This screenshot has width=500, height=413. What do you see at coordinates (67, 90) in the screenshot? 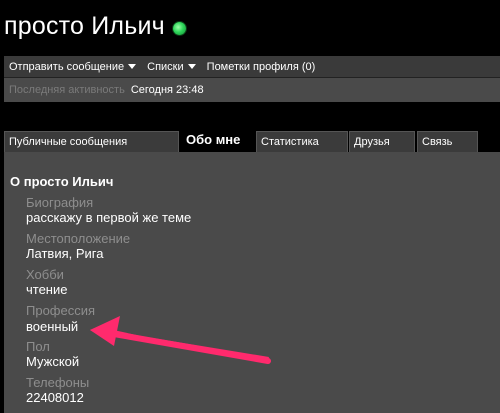
I see `last-activity-label: Последняя активность` at bounding box center [67, 90].